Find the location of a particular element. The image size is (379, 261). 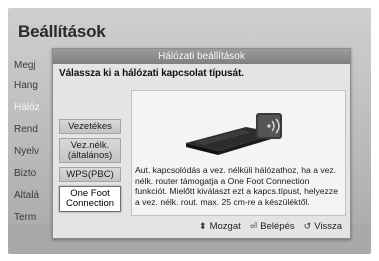

hint-enter-label: Belépés is located at coordinates (277, 226).